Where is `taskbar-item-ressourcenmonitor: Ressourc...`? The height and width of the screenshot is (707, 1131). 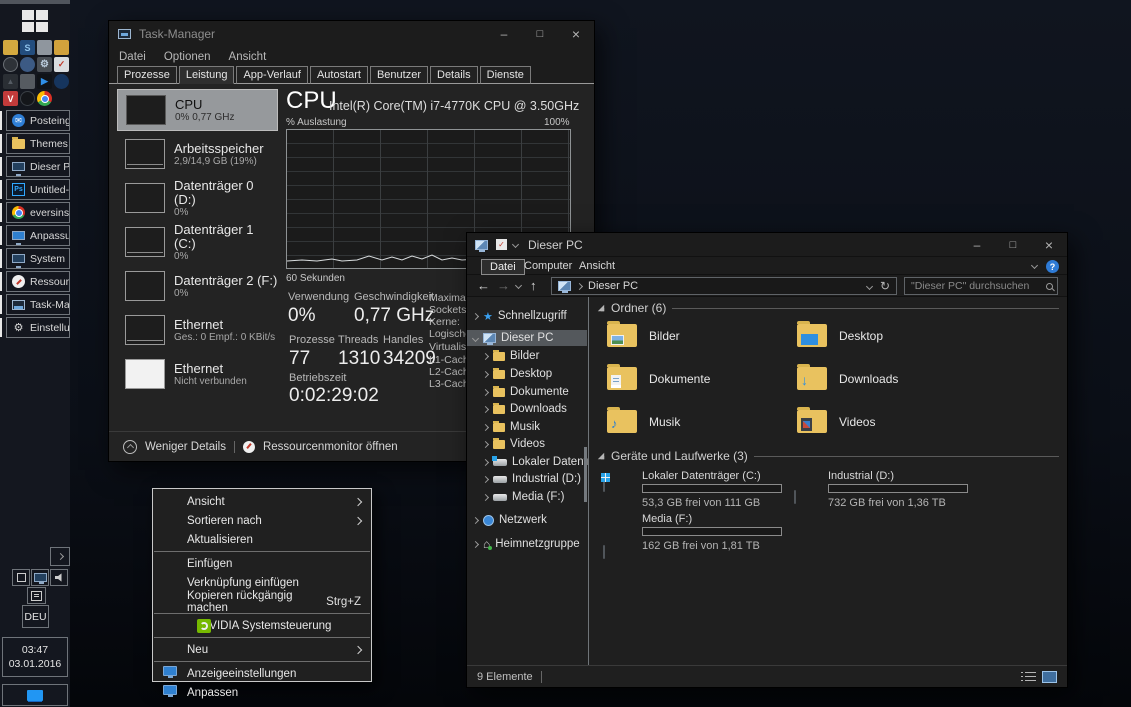 taskbar-item-ressourcenmonitor: Ressourc... is located at coordinates (35, 281).